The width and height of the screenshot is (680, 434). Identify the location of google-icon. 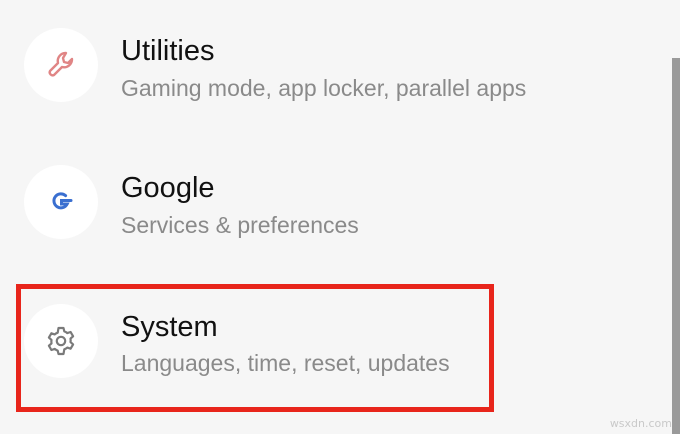
(62, 201).